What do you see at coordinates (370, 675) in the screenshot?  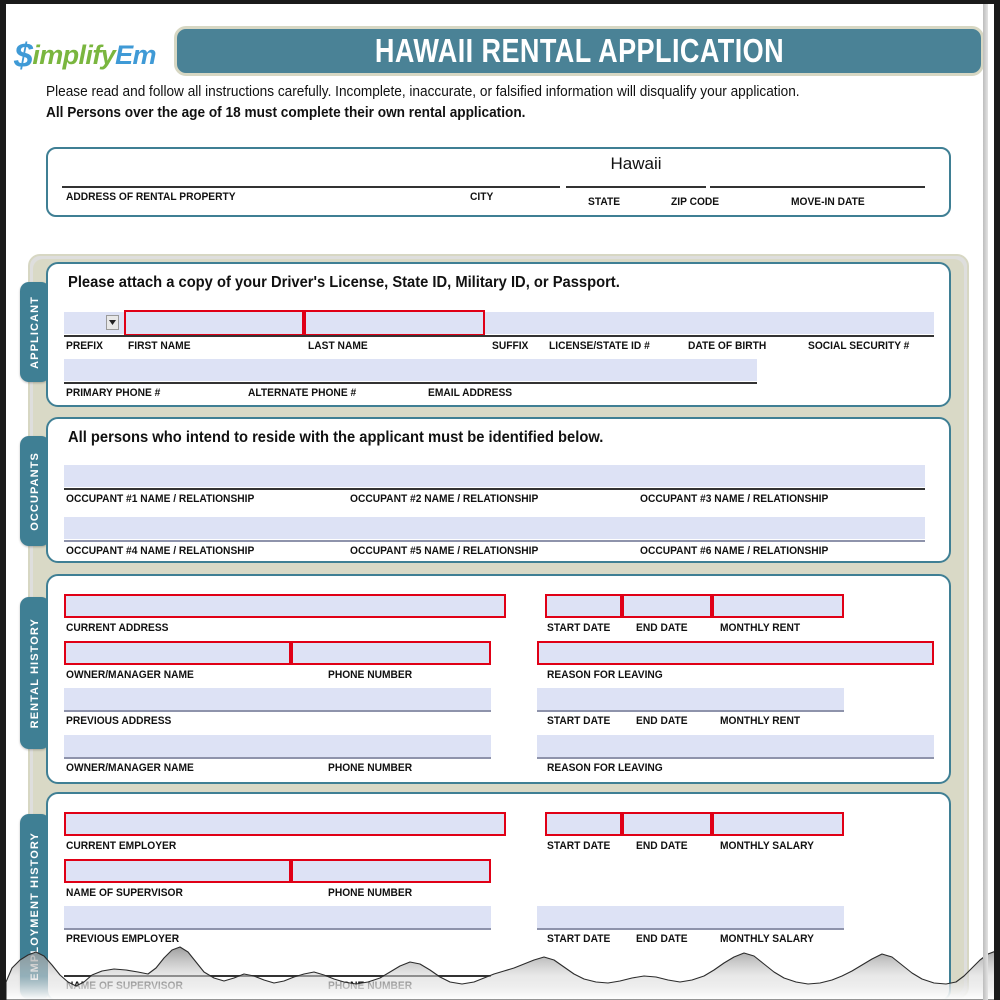 I see `label-owner-phone-number: PHONE NUMBER` at bounding box center [370, 675].